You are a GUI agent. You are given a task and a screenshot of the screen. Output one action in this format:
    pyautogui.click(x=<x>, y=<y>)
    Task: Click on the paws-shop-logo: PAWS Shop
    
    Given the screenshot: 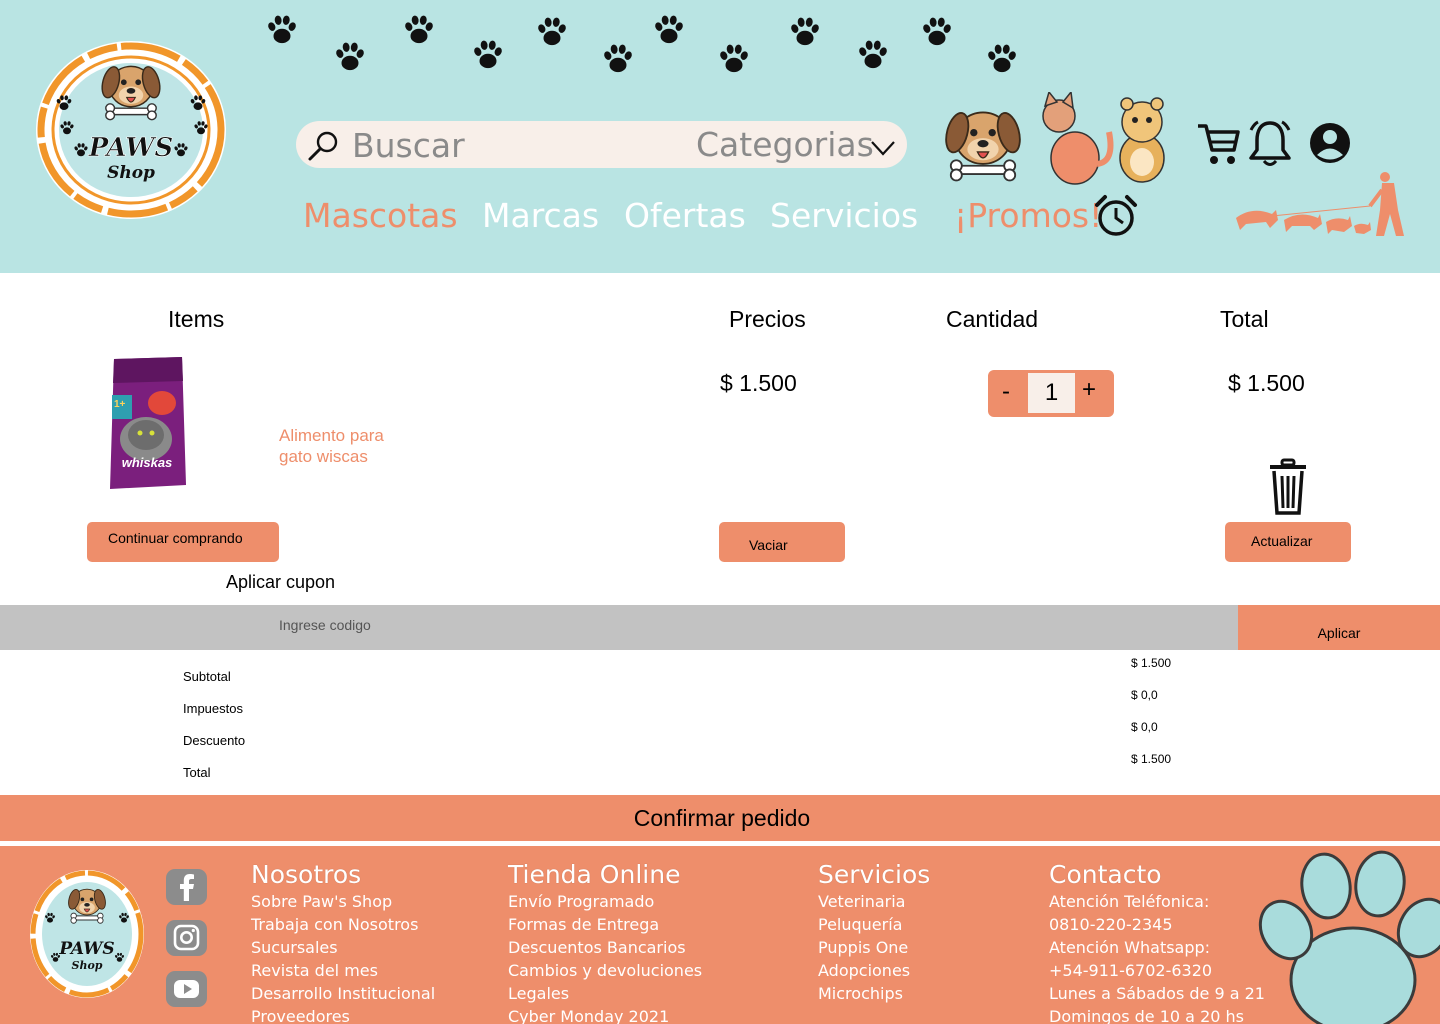 What is the action you would take?
    pyautogui.click(x=131, y=130)
    